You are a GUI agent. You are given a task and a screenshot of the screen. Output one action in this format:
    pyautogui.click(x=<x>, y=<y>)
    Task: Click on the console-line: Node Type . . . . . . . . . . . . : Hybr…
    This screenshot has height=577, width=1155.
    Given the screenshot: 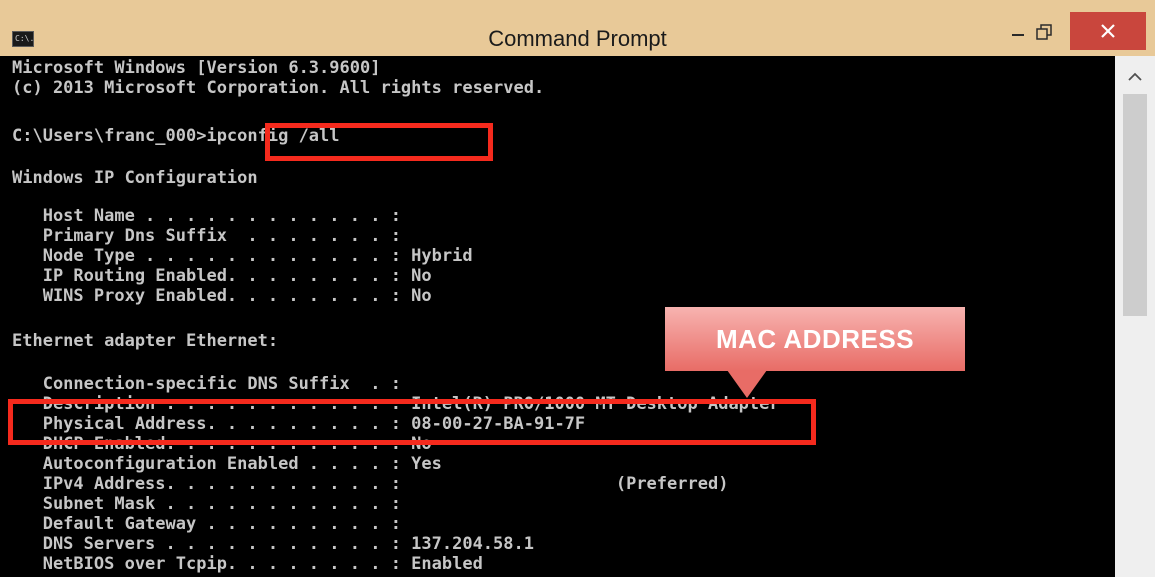 What is the action you would take?
    pyautogui.click(x=242, y=256)
    